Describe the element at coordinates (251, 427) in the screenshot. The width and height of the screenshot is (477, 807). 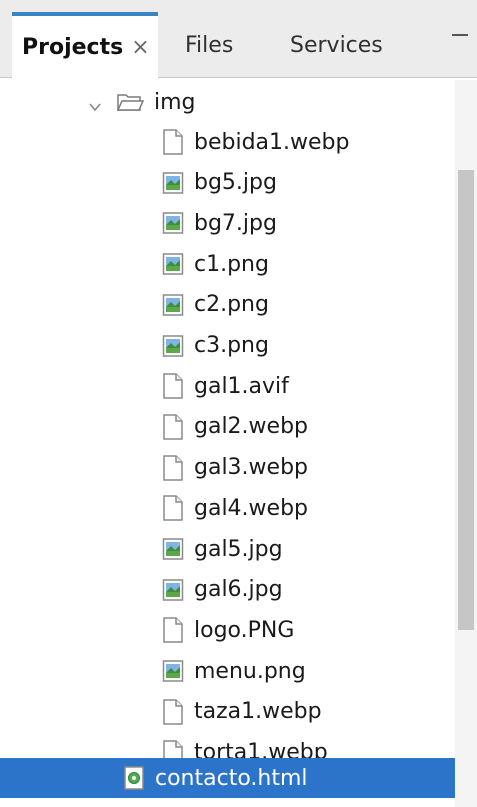
I see `tree-item-label: gal2.webp` at that location.